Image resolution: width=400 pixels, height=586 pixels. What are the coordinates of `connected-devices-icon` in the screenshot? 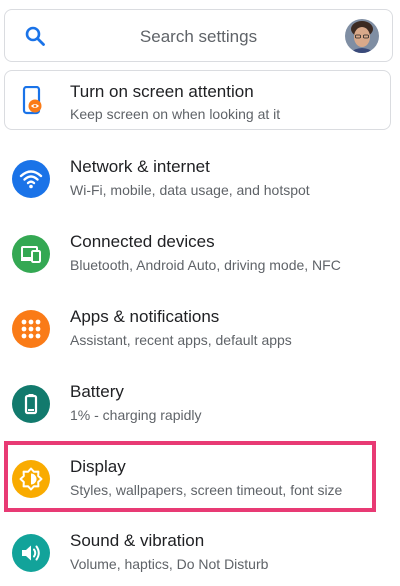 It's located at (31, 254).